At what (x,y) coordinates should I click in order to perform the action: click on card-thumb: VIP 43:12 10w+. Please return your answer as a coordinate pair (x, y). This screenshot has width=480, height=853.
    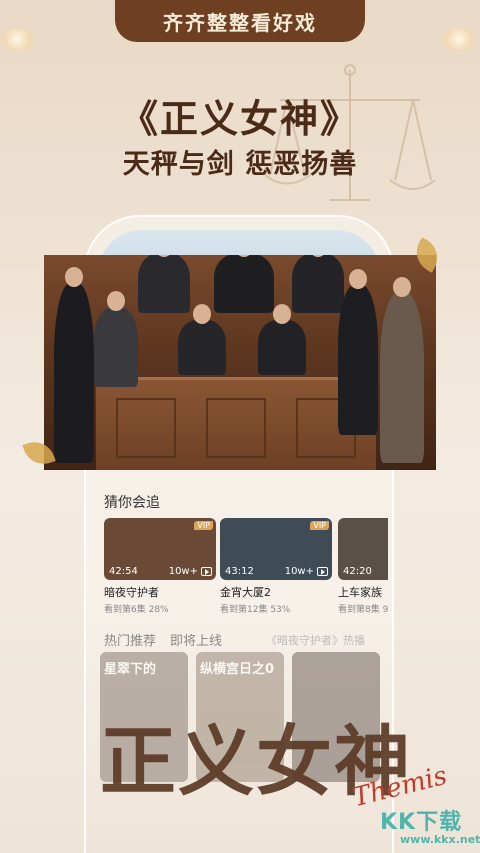
    Looking at the image, I should click on (276, 549).